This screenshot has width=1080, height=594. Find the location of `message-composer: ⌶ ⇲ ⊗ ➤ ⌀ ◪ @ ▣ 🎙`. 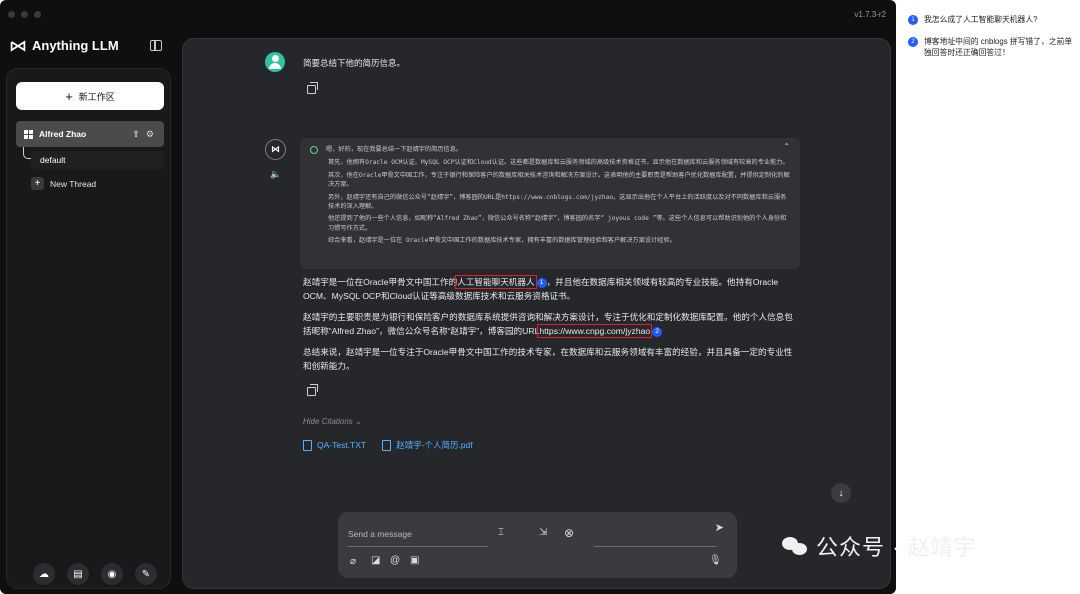

message-composer: ⌶ ⇲ ⊗ ➤ ⌀ ◪ @ ▣ 🎙 is located at coordinates (537, 545).